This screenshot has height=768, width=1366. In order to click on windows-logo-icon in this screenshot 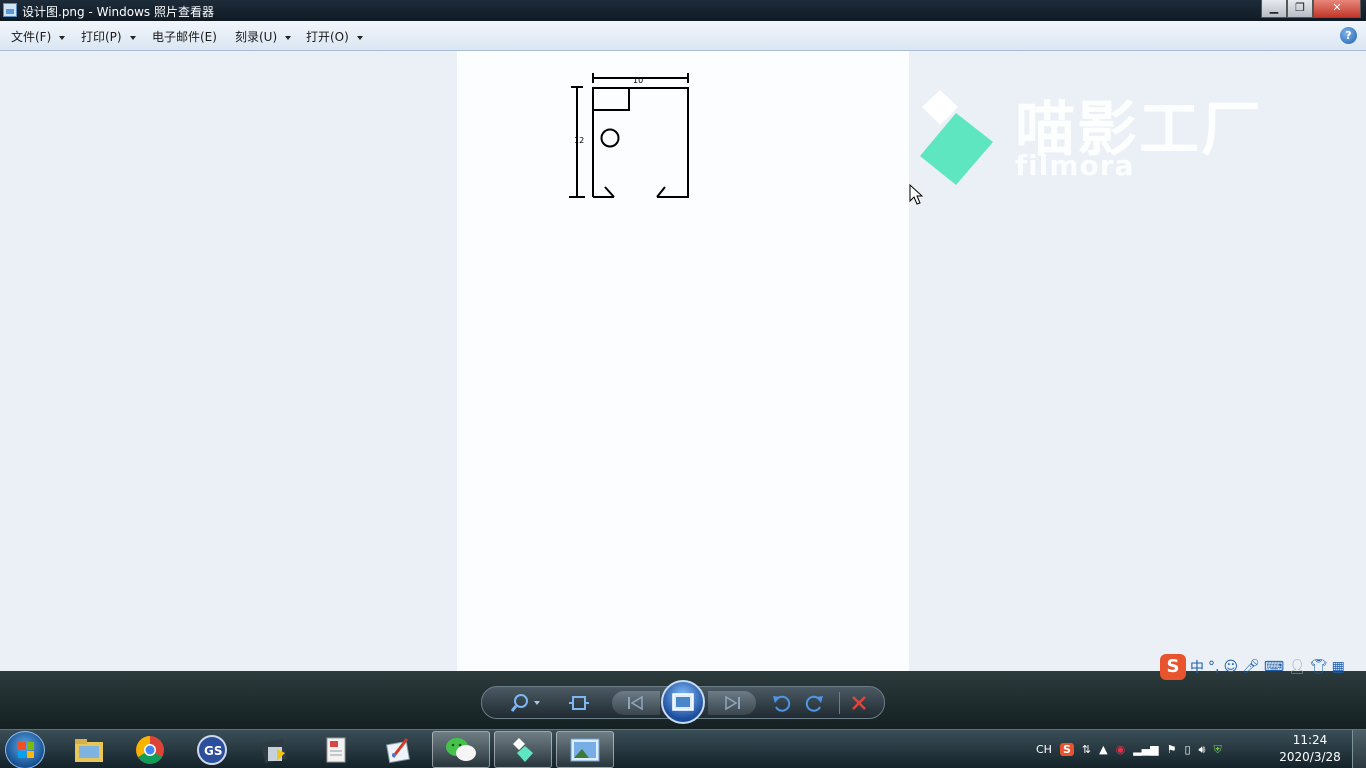, I will do `click(26, 750)`.